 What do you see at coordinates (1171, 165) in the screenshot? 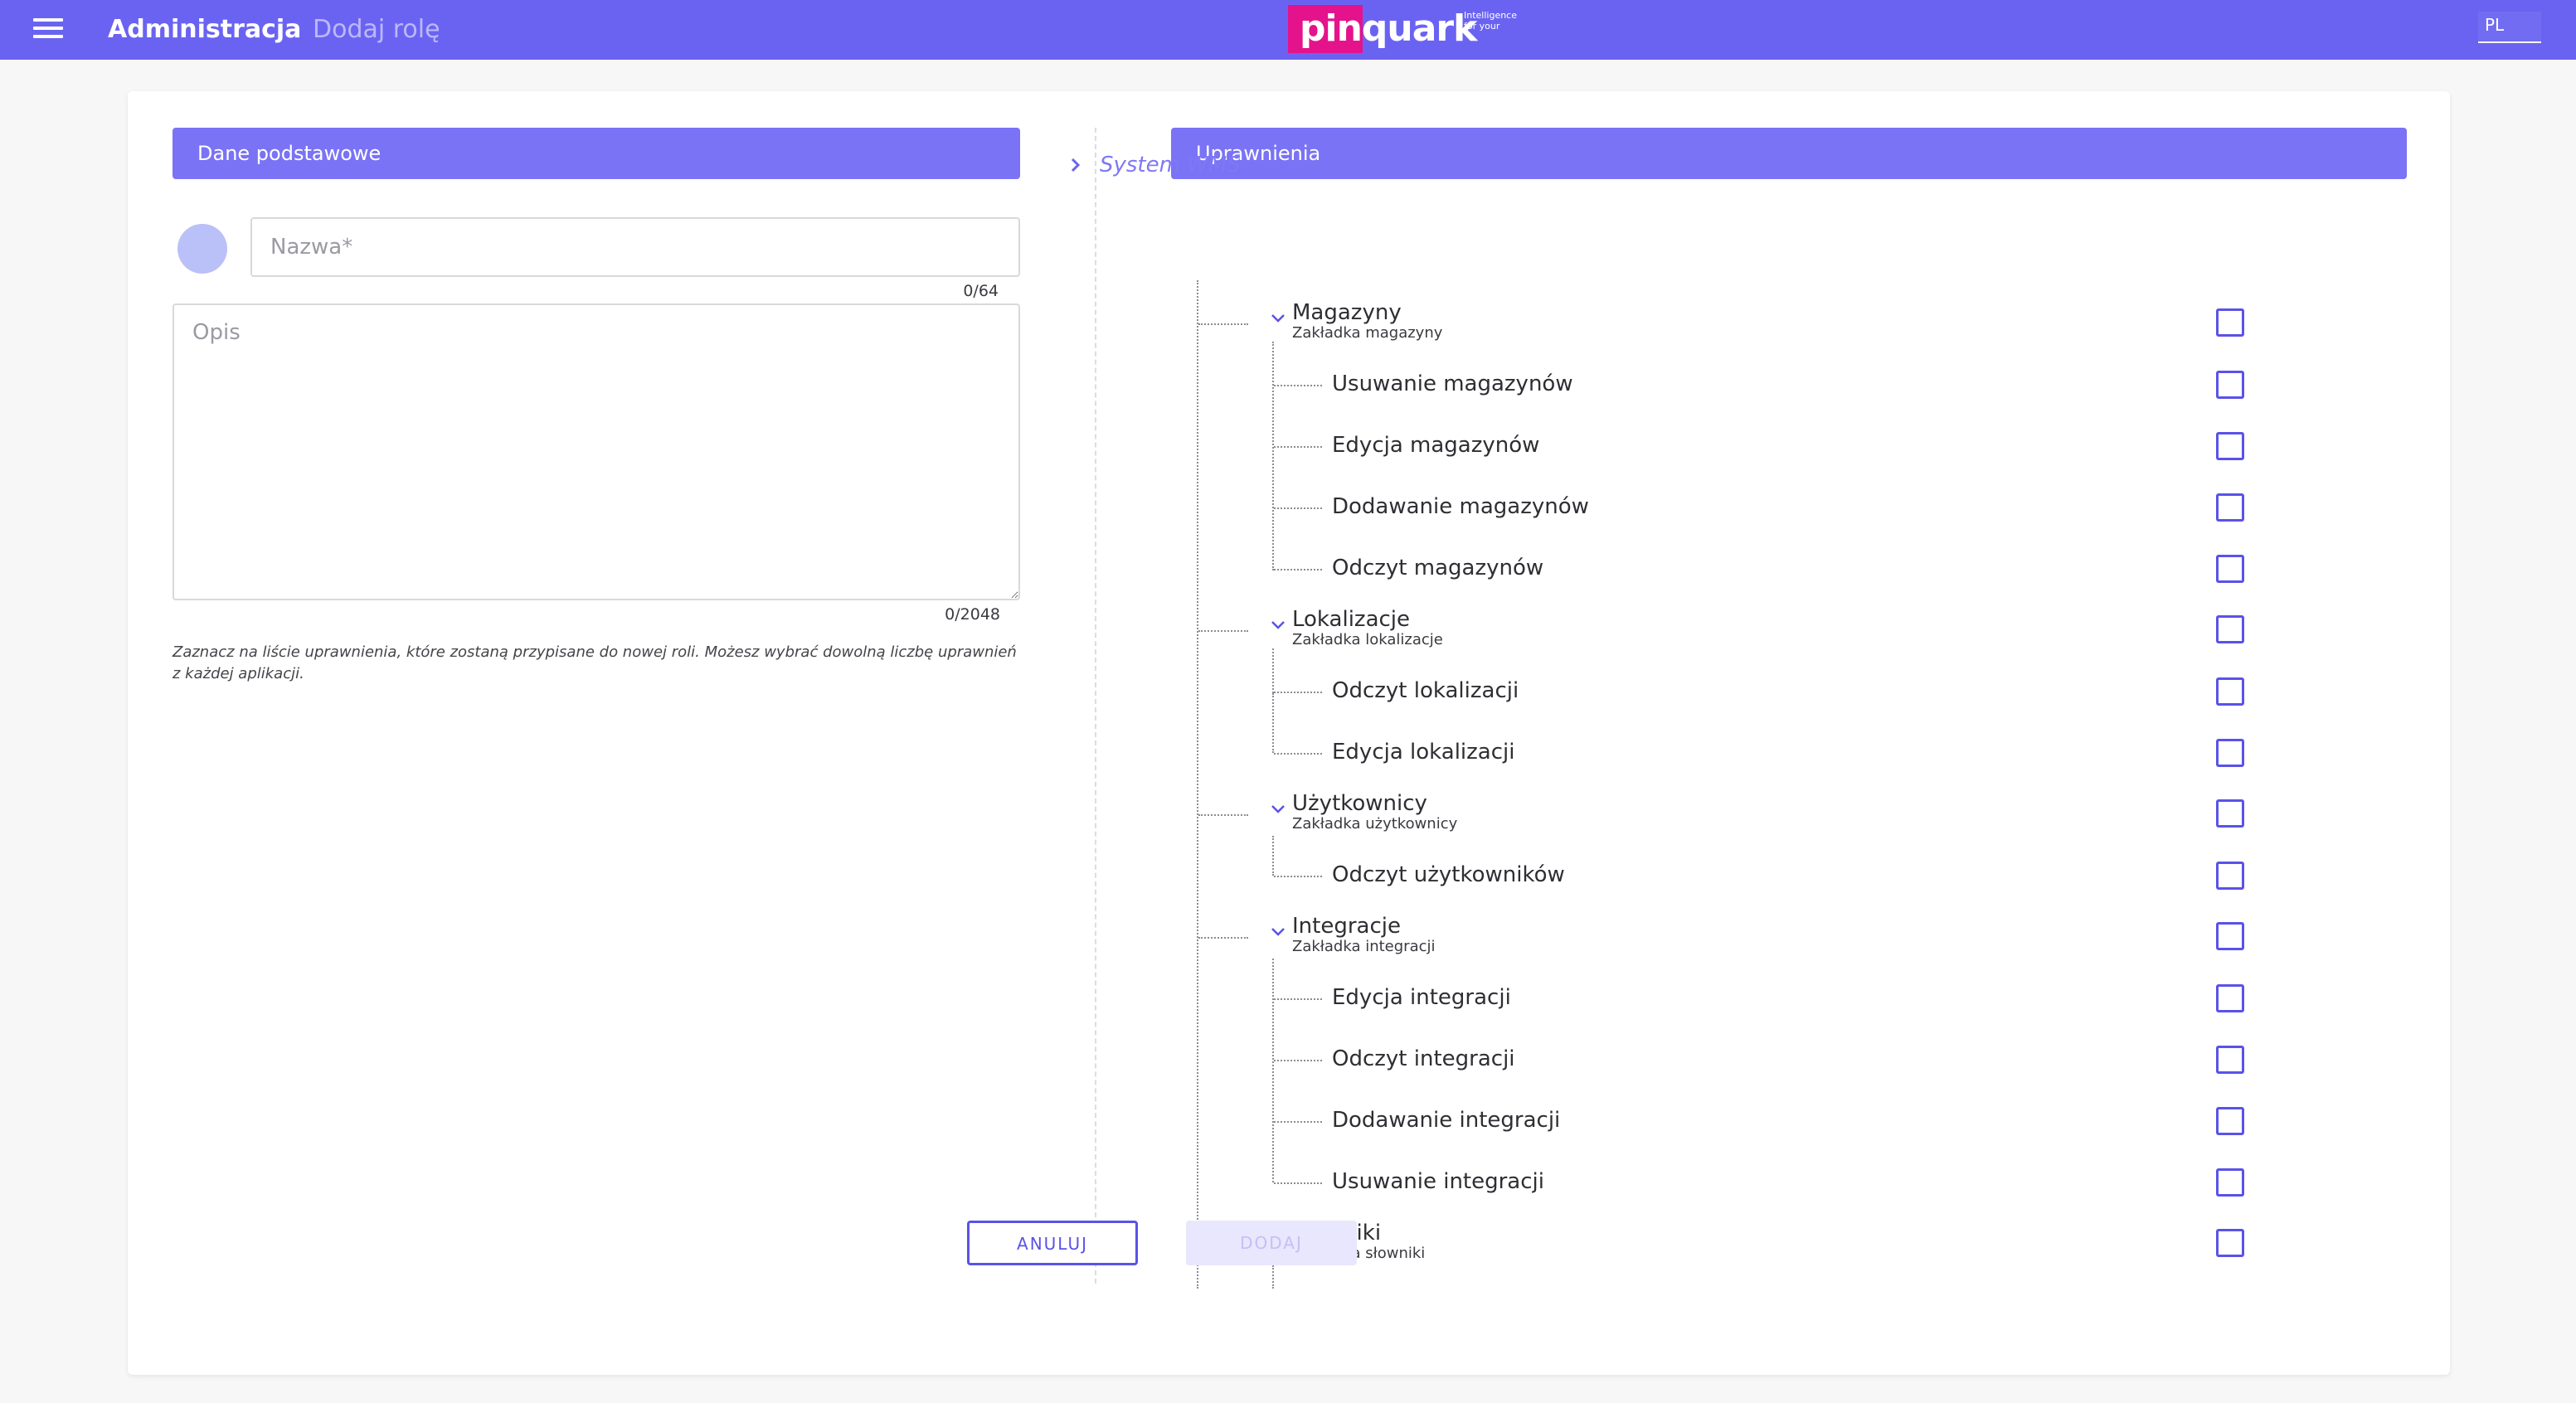
I see `tree-root-label: System WMS` at bounding box center [1171, 165].